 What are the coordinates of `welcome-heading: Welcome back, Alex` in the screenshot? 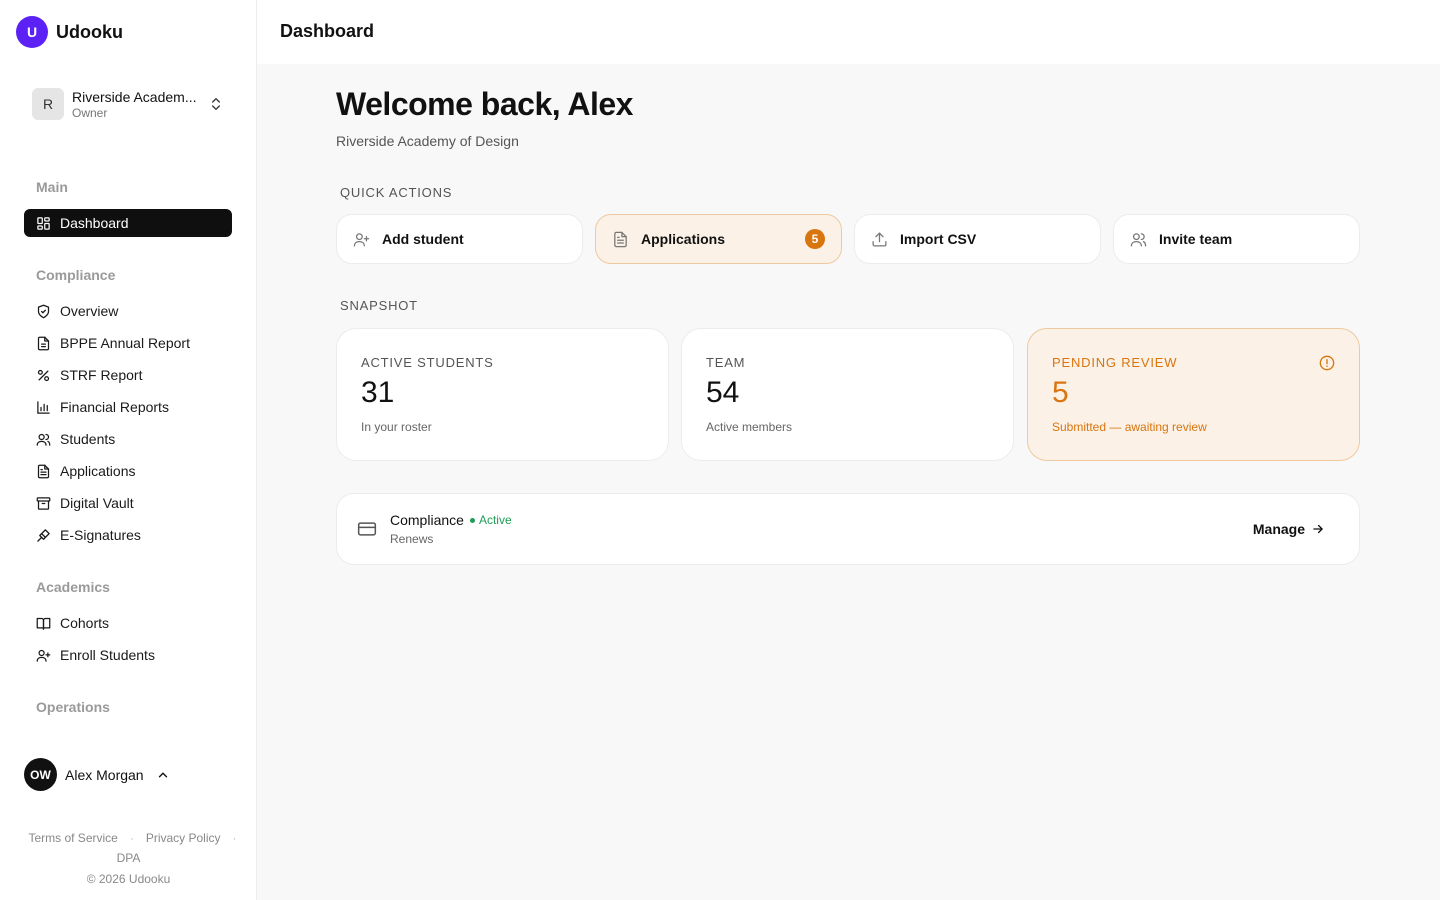 It's located at (484, 104).